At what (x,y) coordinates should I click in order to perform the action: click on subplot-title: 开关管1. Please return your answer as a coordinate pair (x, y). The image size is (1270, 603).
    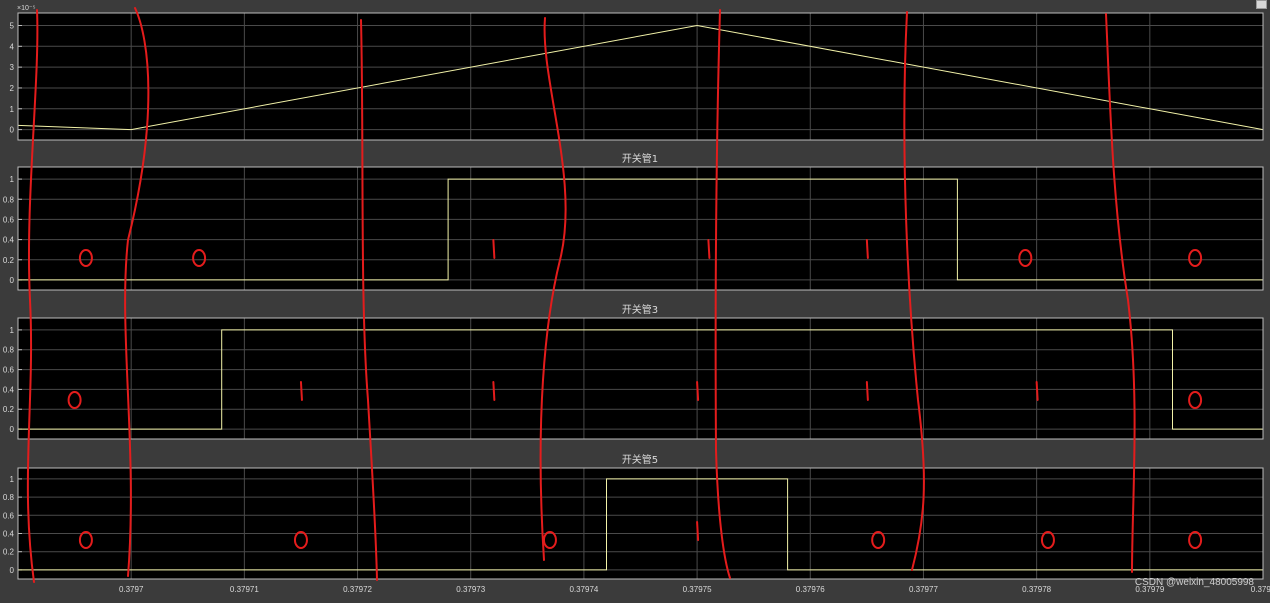
    Looking at the image, I should click on (640, 158).